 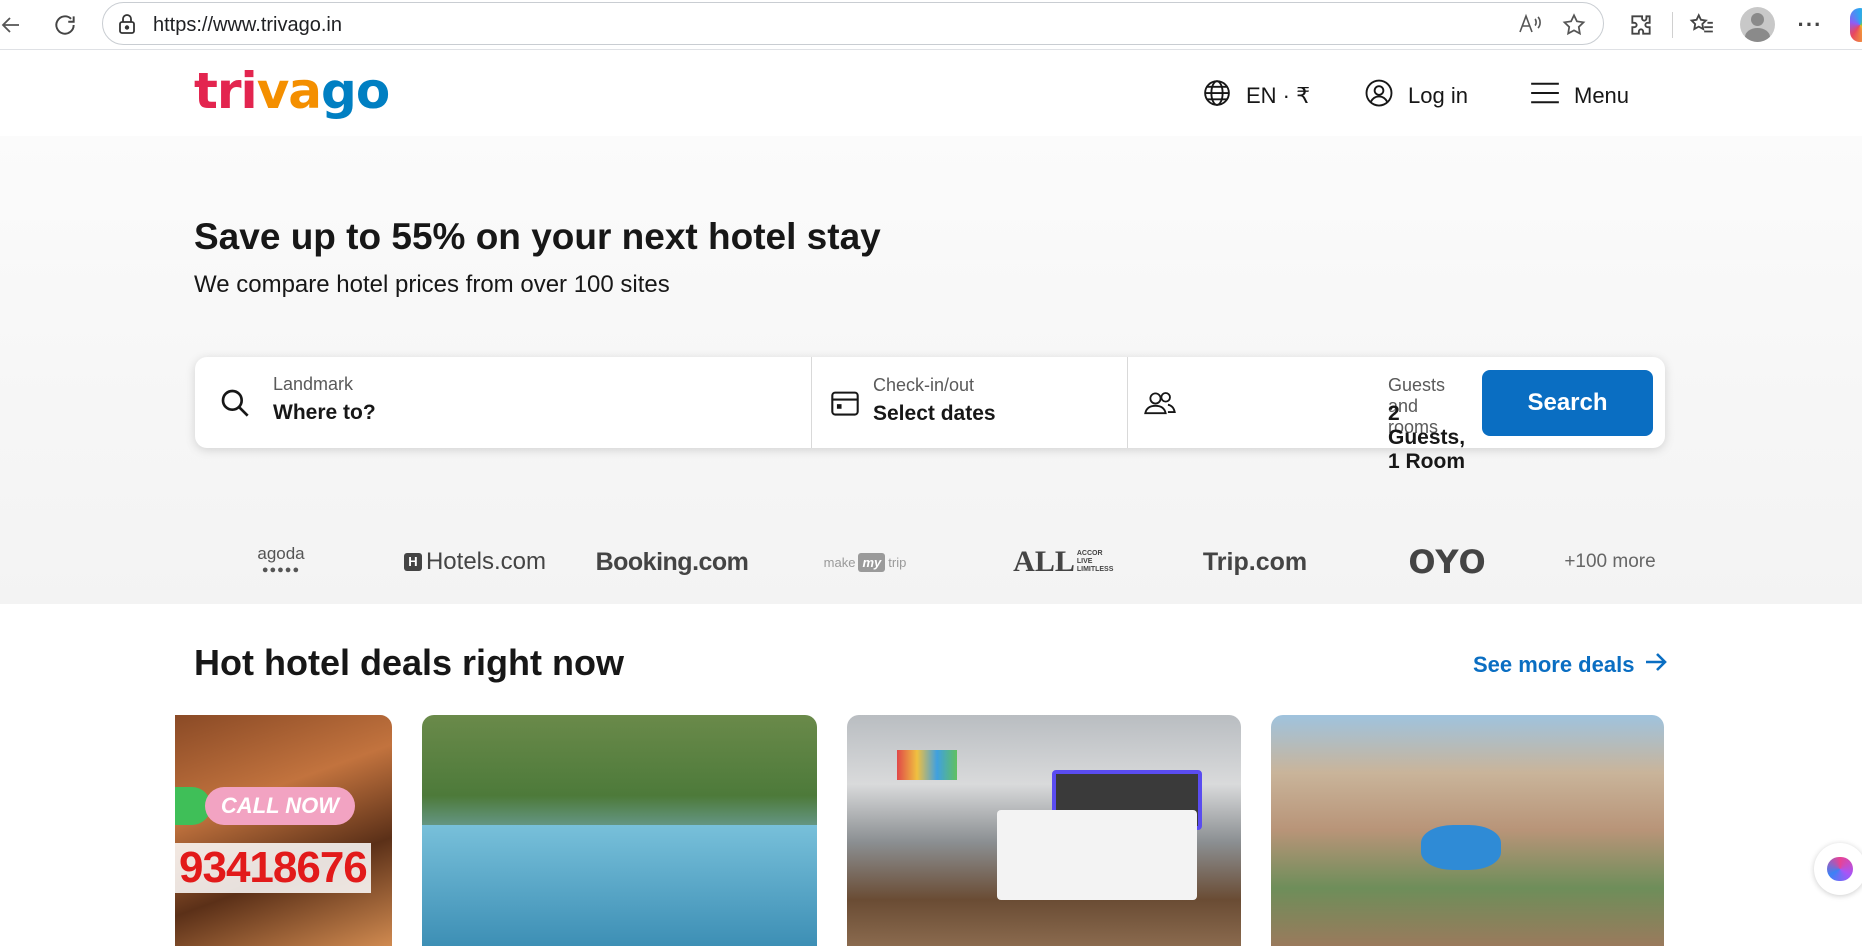 I want to click on url-text: https://www.trivago.in, so click(x=247, y=25).